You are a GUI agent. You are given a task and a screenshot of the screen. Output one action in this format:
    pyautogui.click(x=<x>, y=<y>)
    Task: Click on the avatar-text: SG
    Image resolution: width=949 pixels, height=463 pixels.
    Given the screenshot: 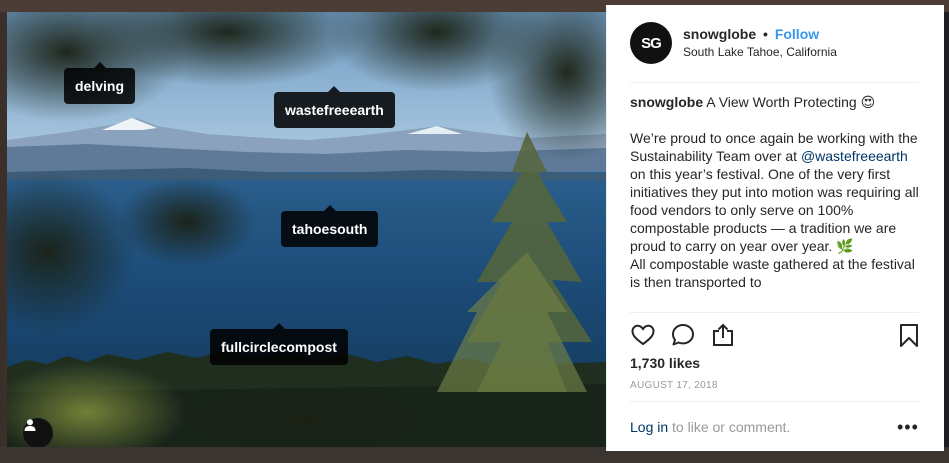 What is the action you would take?
    pyautogui.click(x=651, y=43)
    